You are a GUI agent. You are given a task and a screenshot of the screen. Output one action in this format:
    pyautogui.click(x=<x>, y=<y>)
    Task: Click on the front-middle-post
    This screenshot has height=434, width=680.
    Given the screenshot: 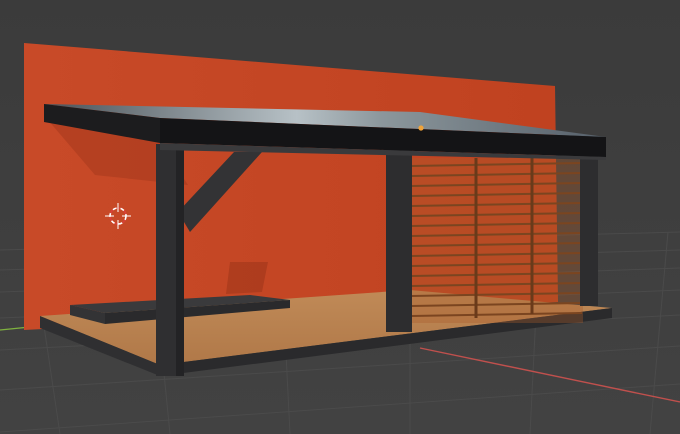 What is the action you would take?
    pyautogui.click(x=399, y=241)
    